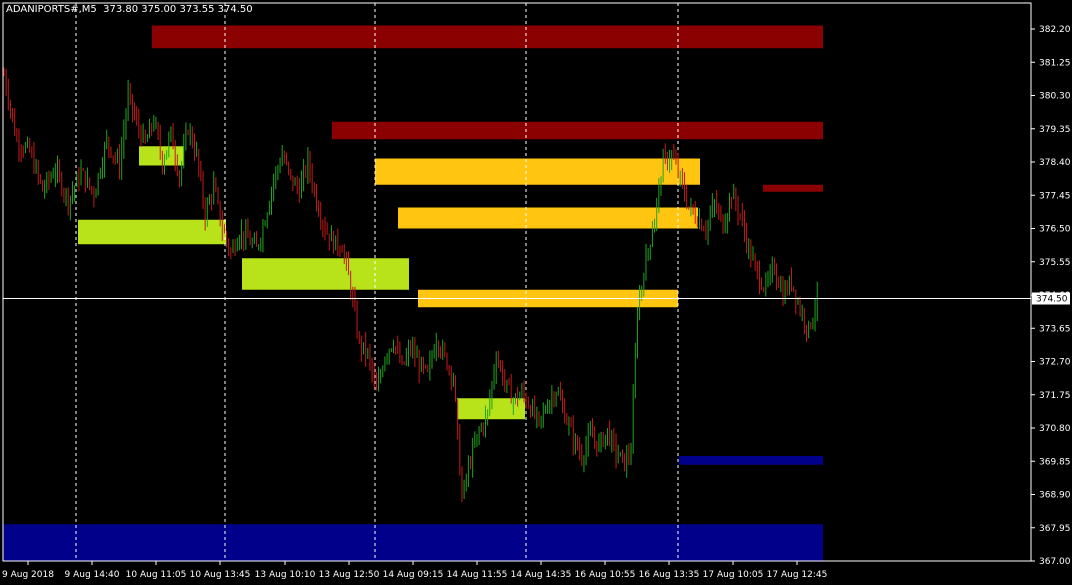 The image size is (1072, 585). I want to click on x-tick-label: 14 Aug 11:55, so click(477, 575).